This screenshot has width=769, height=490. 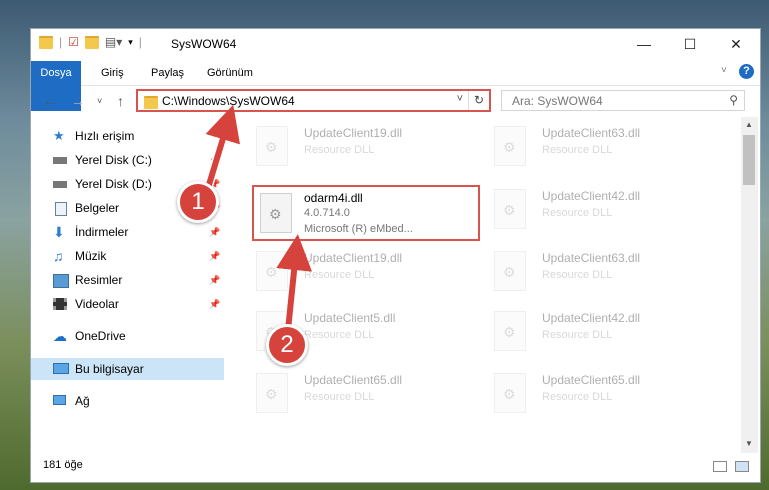 What do you see at coordinates (287, 345) in the screenshot?
I see `callout-badge-2: 2` at bounding box center [287, 345].